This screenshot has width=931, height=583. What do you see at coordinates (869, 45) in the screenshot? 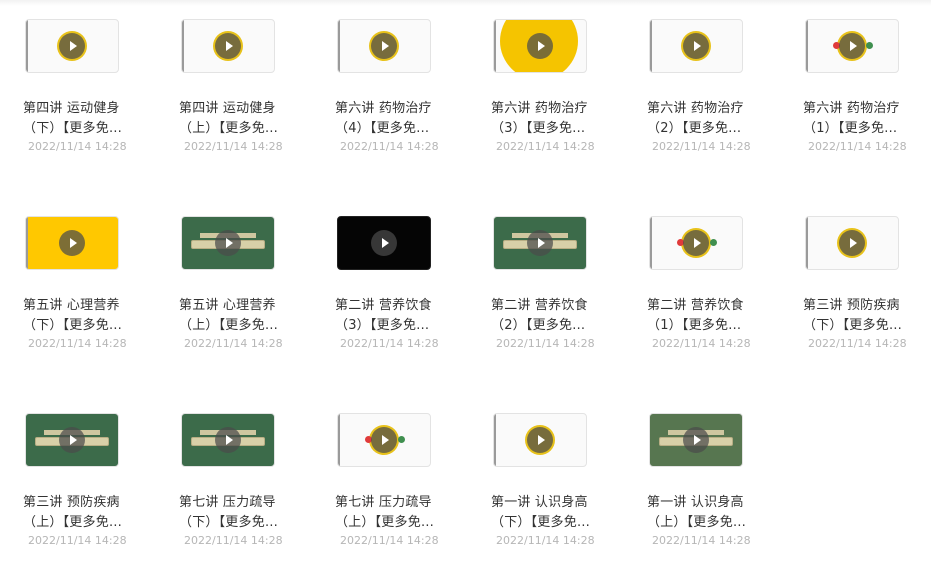
I see `thumbnail-dot-green` at bounding box center [869, 45].